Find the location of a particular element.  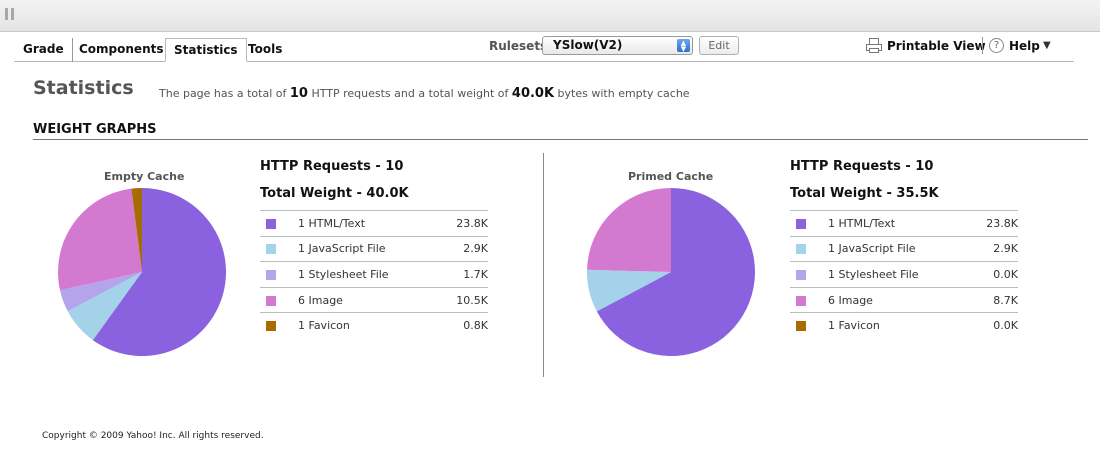

empty-cache-pie-chart is located at coordinates (141, 272).